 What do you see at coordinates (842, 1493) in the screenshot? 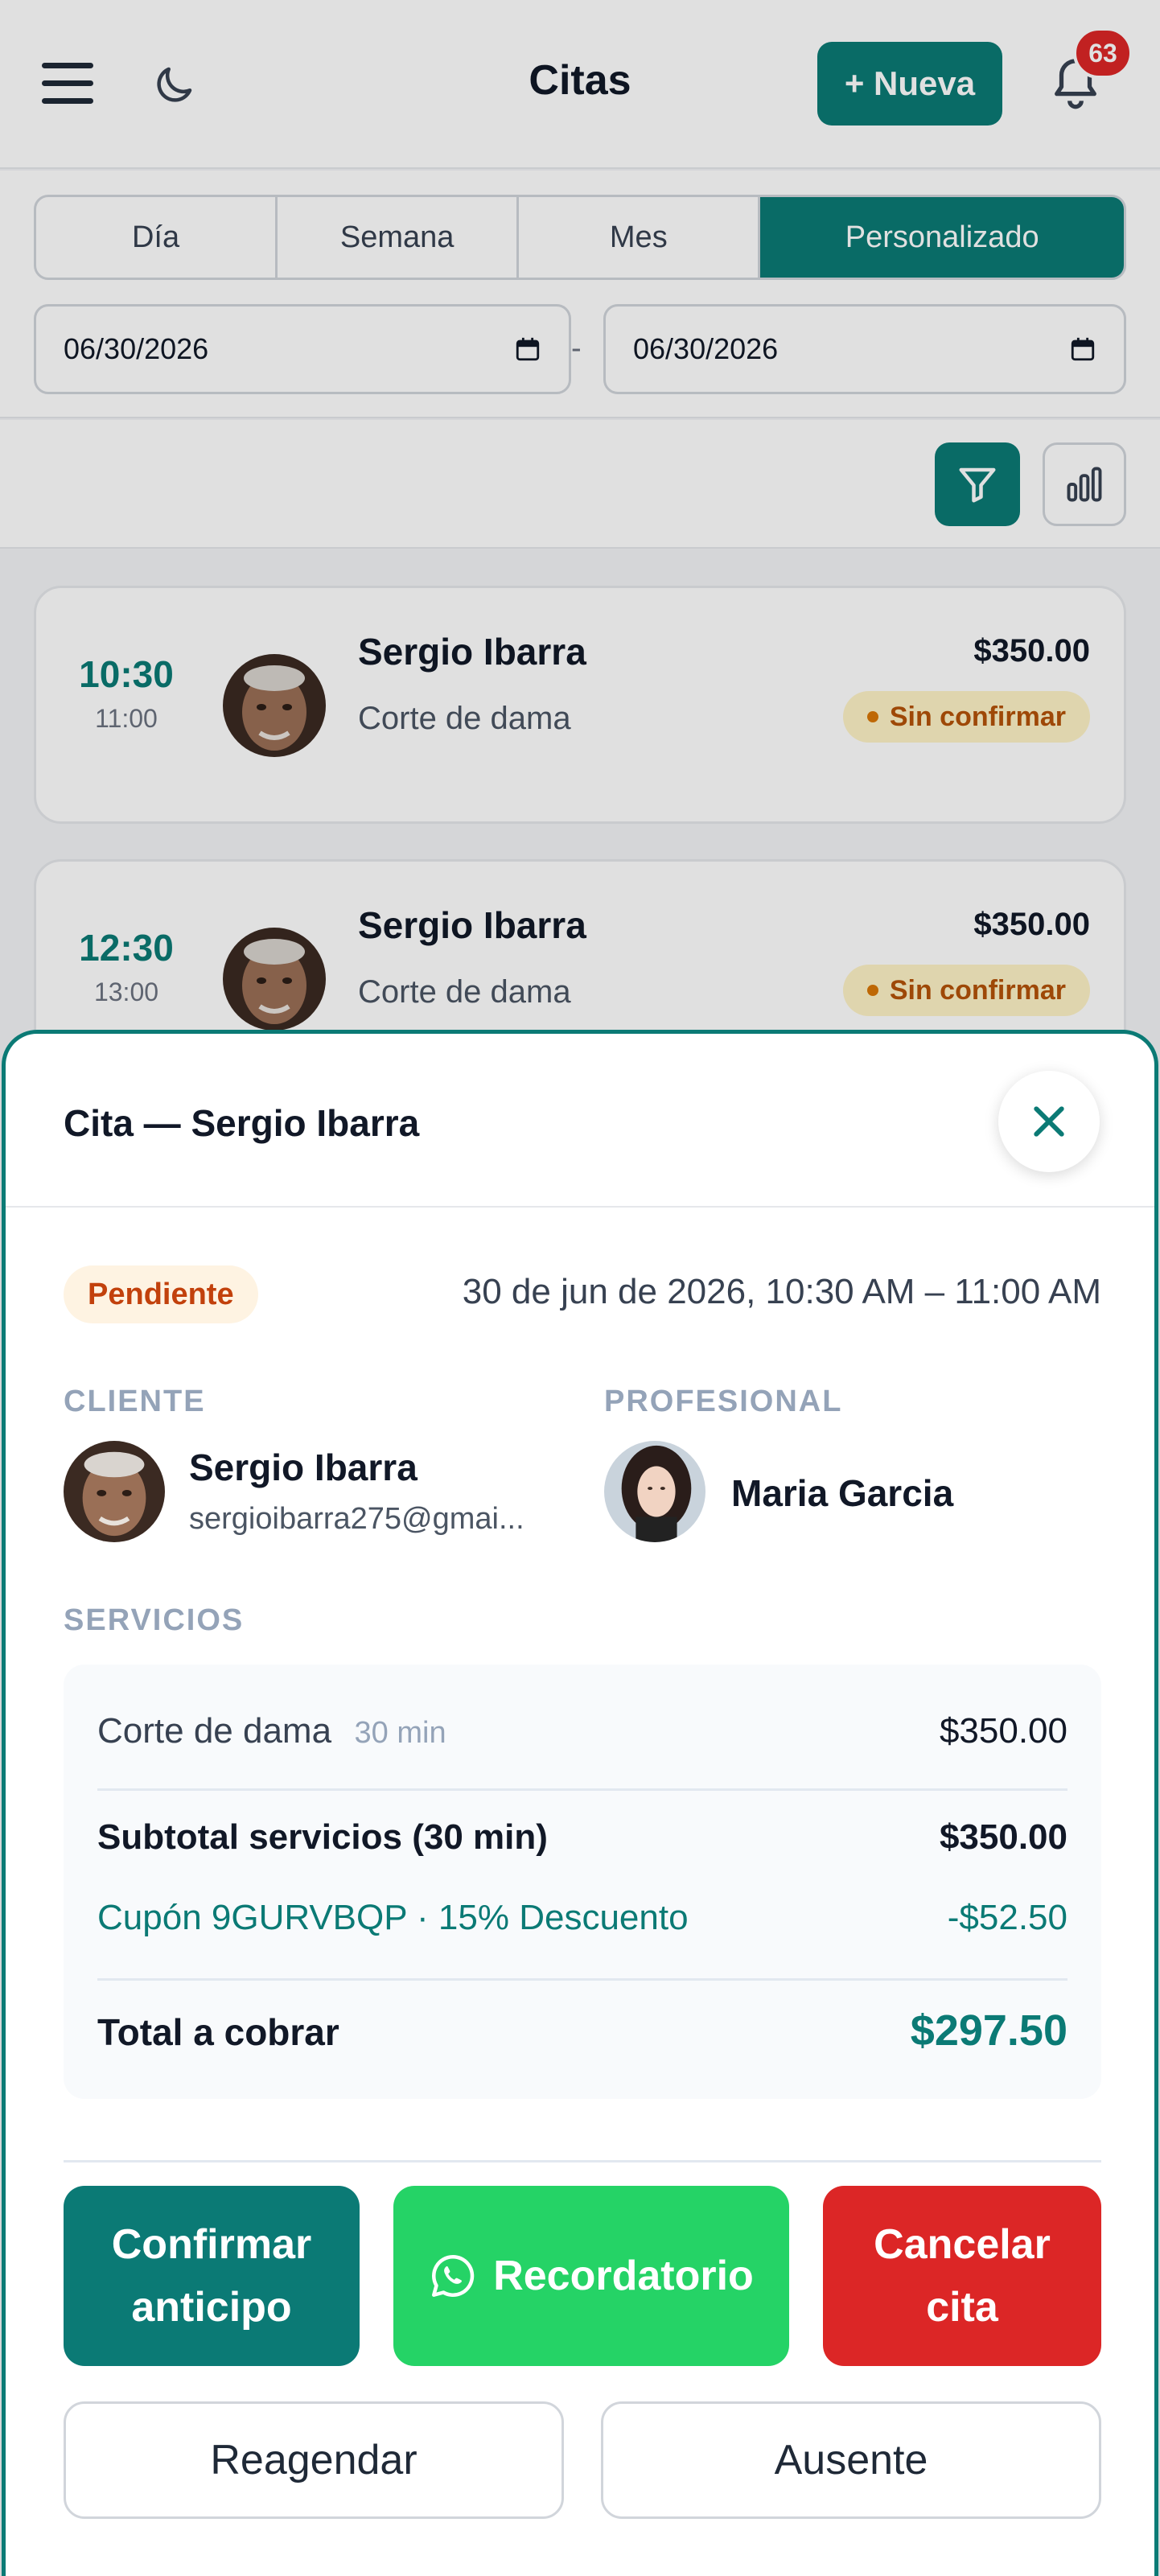
I see `professional-name: Maria Garcia` at bounding box center [842, 1493].